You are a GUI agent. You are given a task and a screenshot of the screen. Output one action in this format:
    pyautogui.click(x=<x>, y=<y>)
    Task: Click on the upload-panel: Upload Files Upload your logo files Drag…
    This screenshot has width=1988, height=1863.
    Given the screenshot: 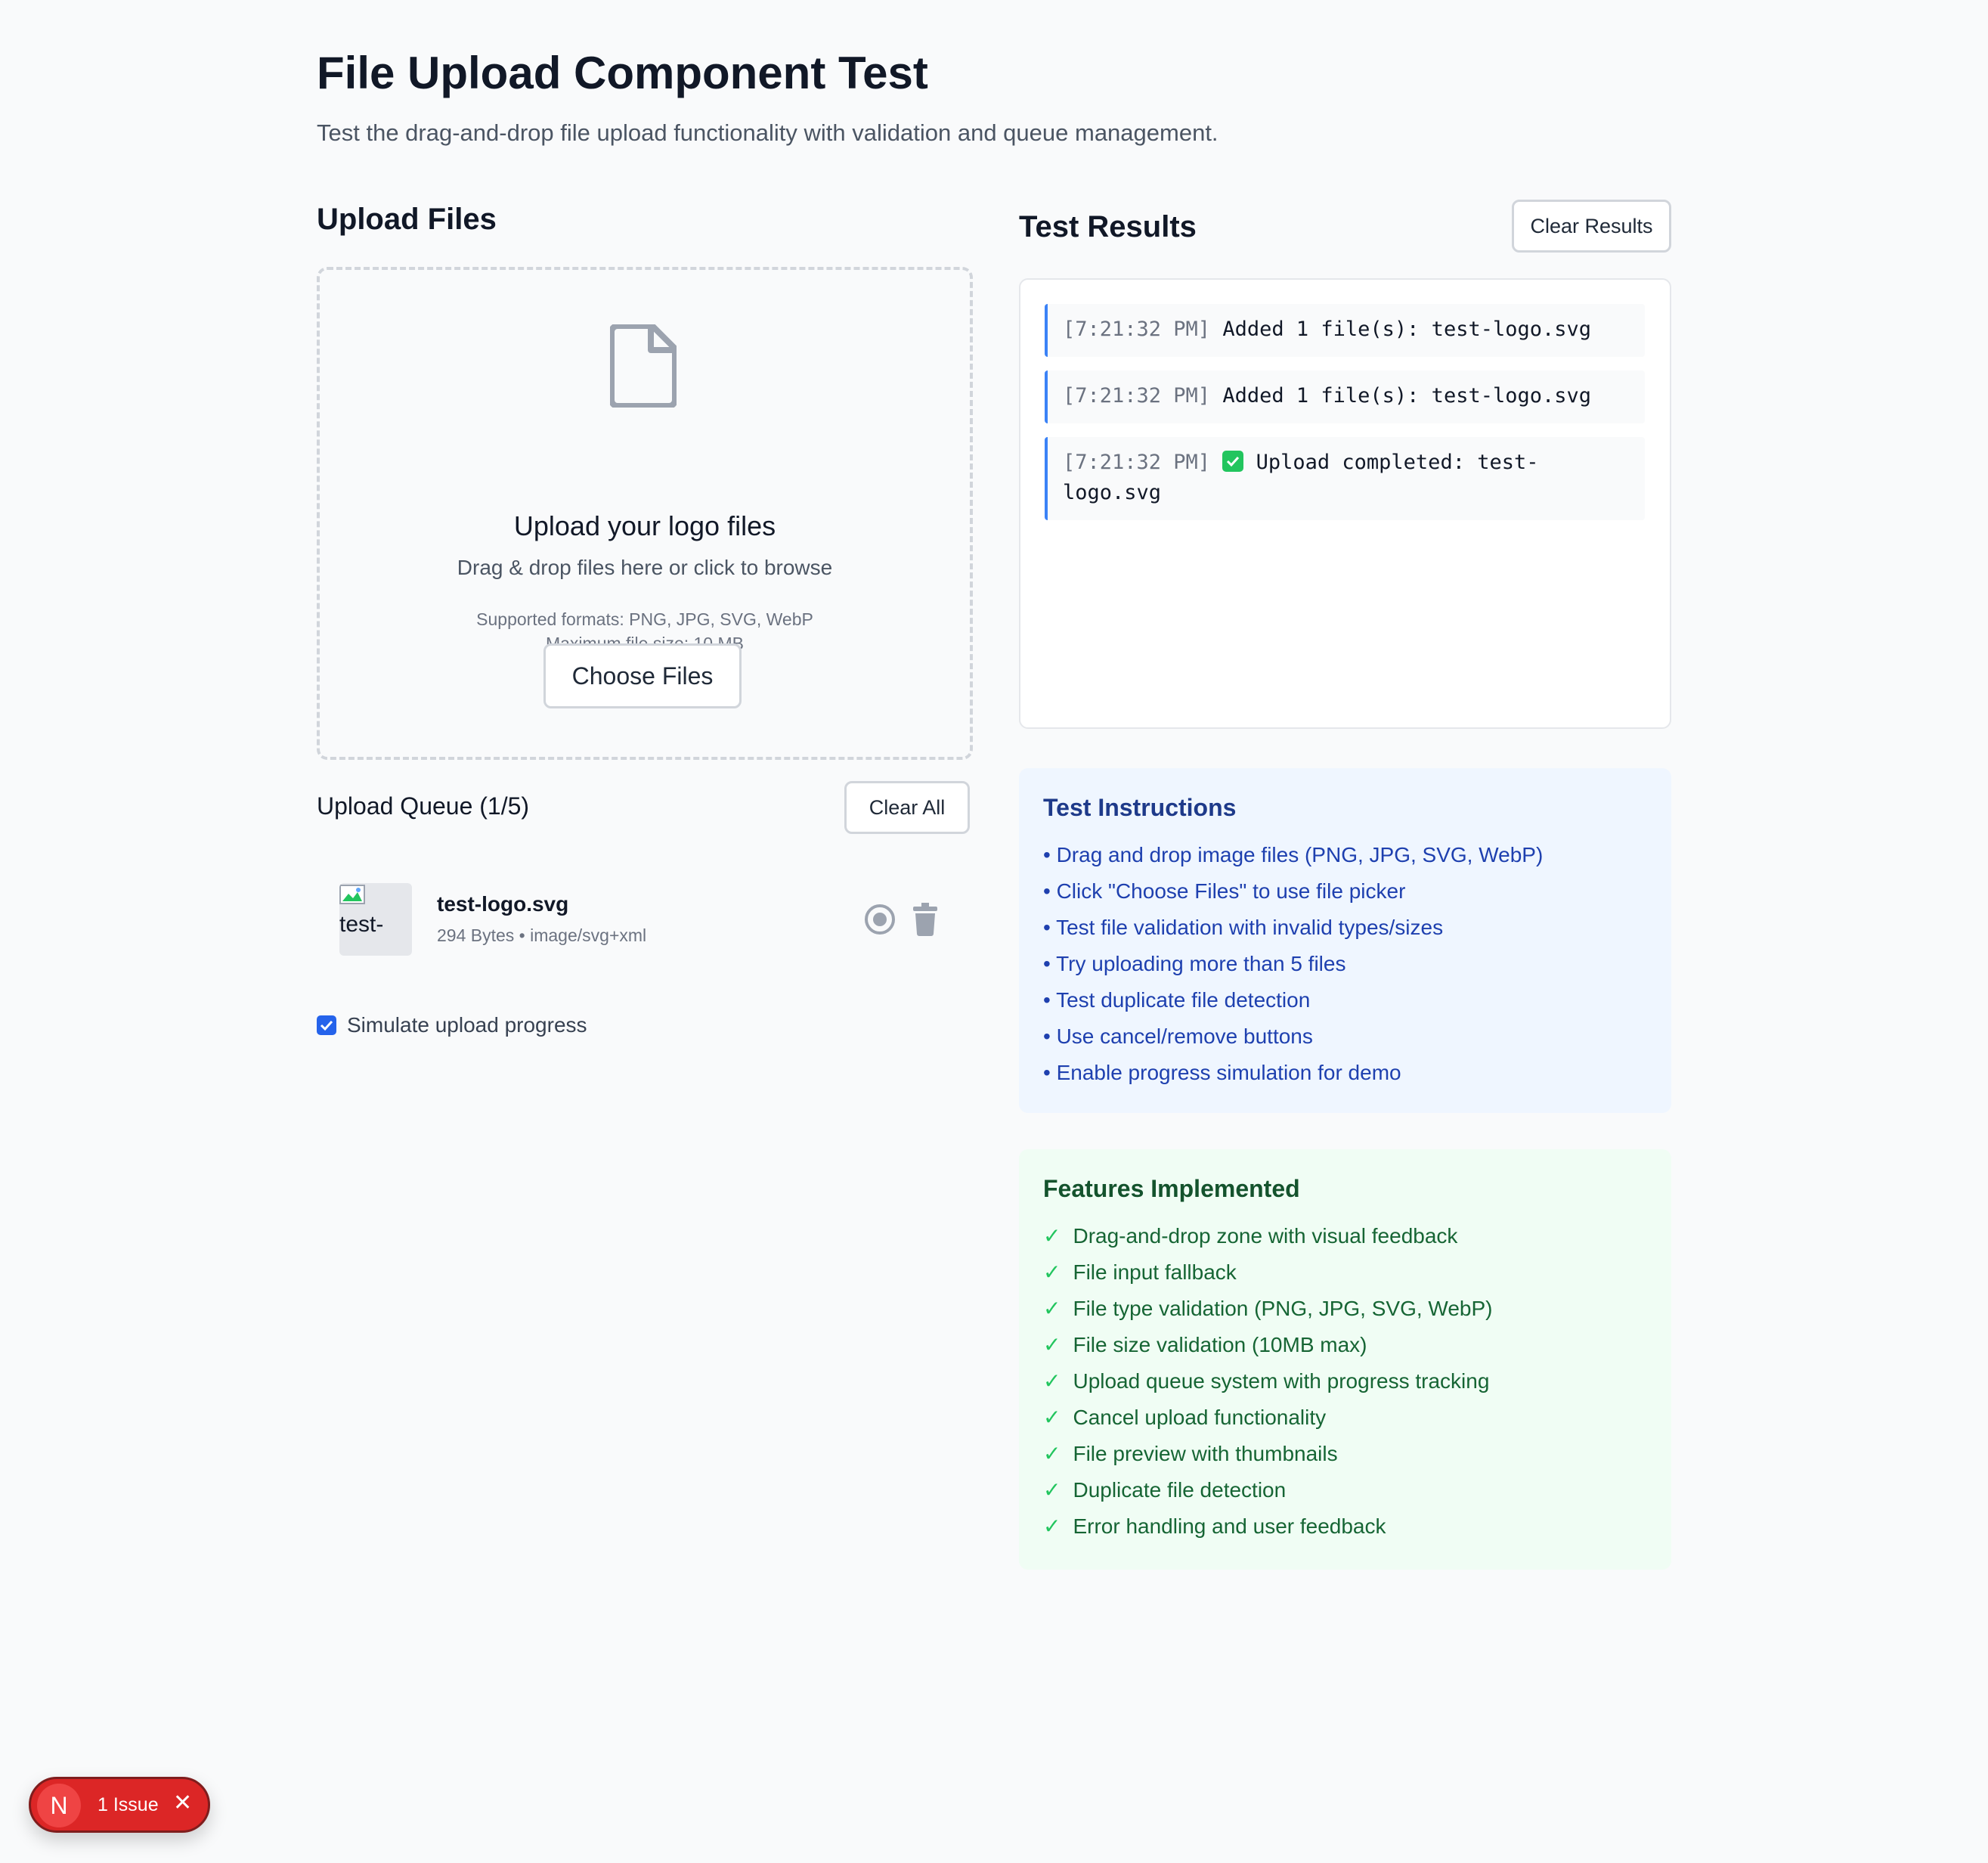 What is the action you would take?
    pyautogui.click(x=645, y=620)
    